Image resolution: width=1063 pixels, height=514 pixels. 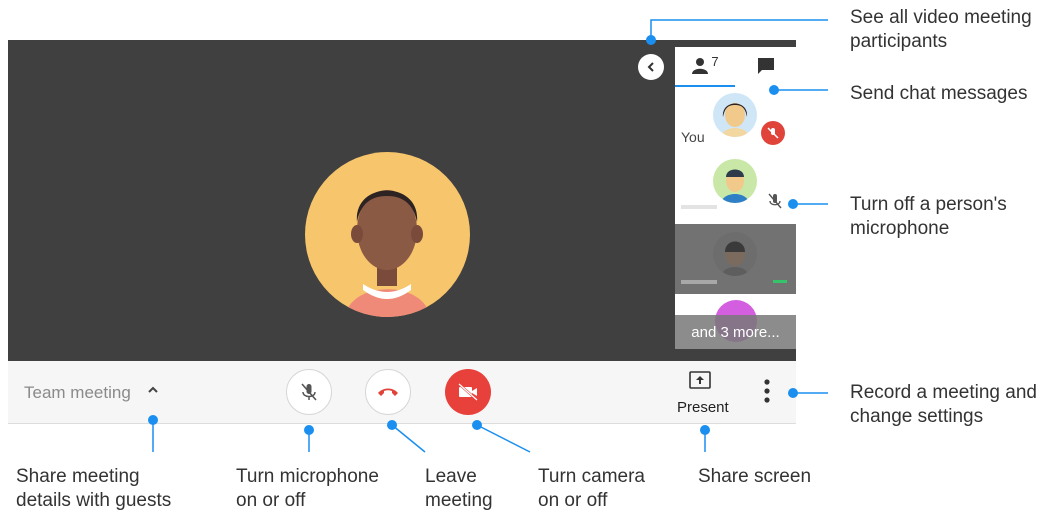 What do you see at coordinates (459, 488) in the screenshot?
I see `callout-leave-meeting: Leave meeting` at bounding box center [459, 488].